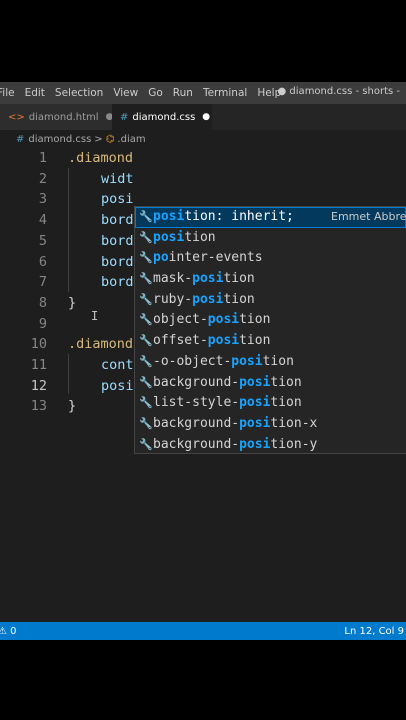 The width and height of the screenshot is (406, 720). I want to click on line-number: 11, so click(38, 365).